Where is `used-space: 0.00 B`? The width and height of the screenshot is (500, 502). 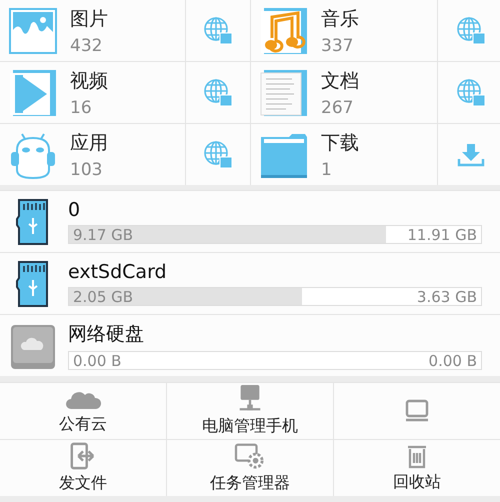 used-space: 0.00 B is located at coordinates (97, 361).